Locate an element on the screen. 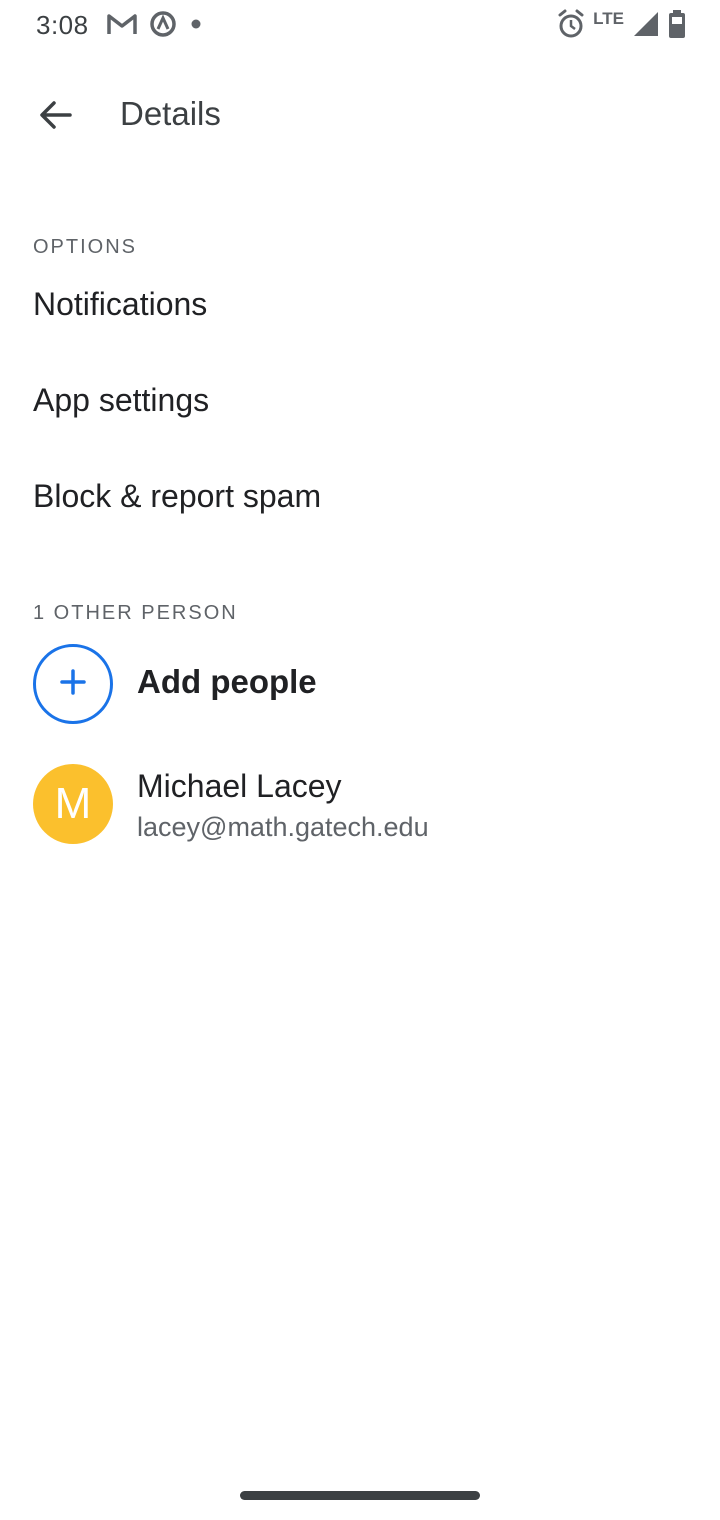  person-email: lacey@math.gatech.edu is located at coordinates (283, 827).